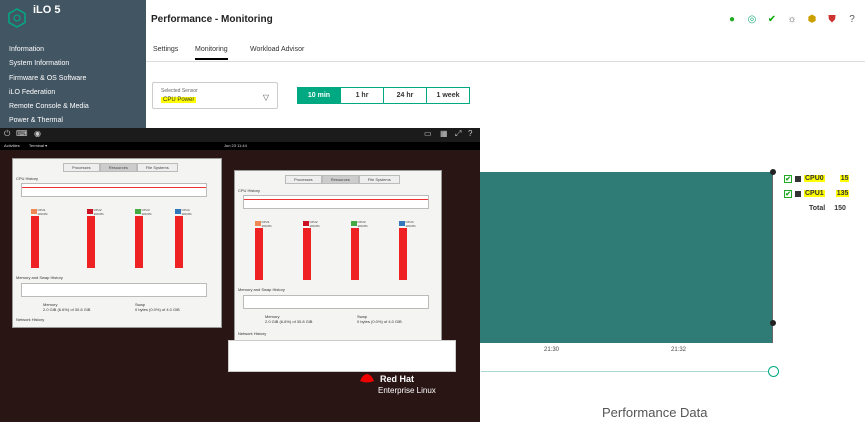 This screenshot has width=865, height=422. What do you see at coordinates (47, 10) in the screenshot?
I see `brand-title: iLO 5` at bounding box center [47, 10].